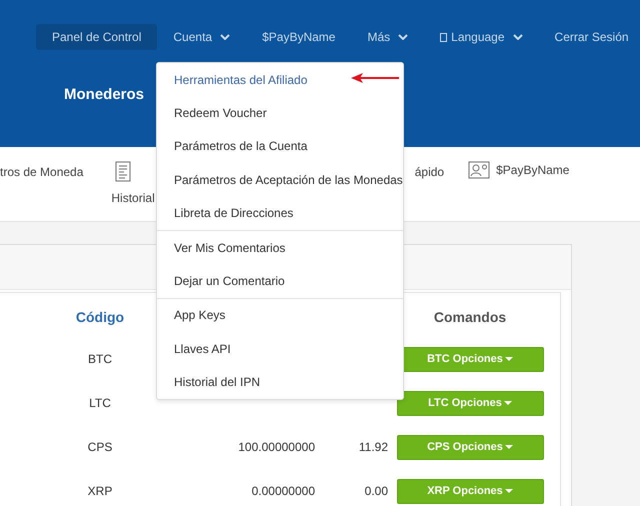  What do you see at coordinates (299, 37) in the screenshot?
I see `nav-link: $PayByName` at bounding box center [299, 37].